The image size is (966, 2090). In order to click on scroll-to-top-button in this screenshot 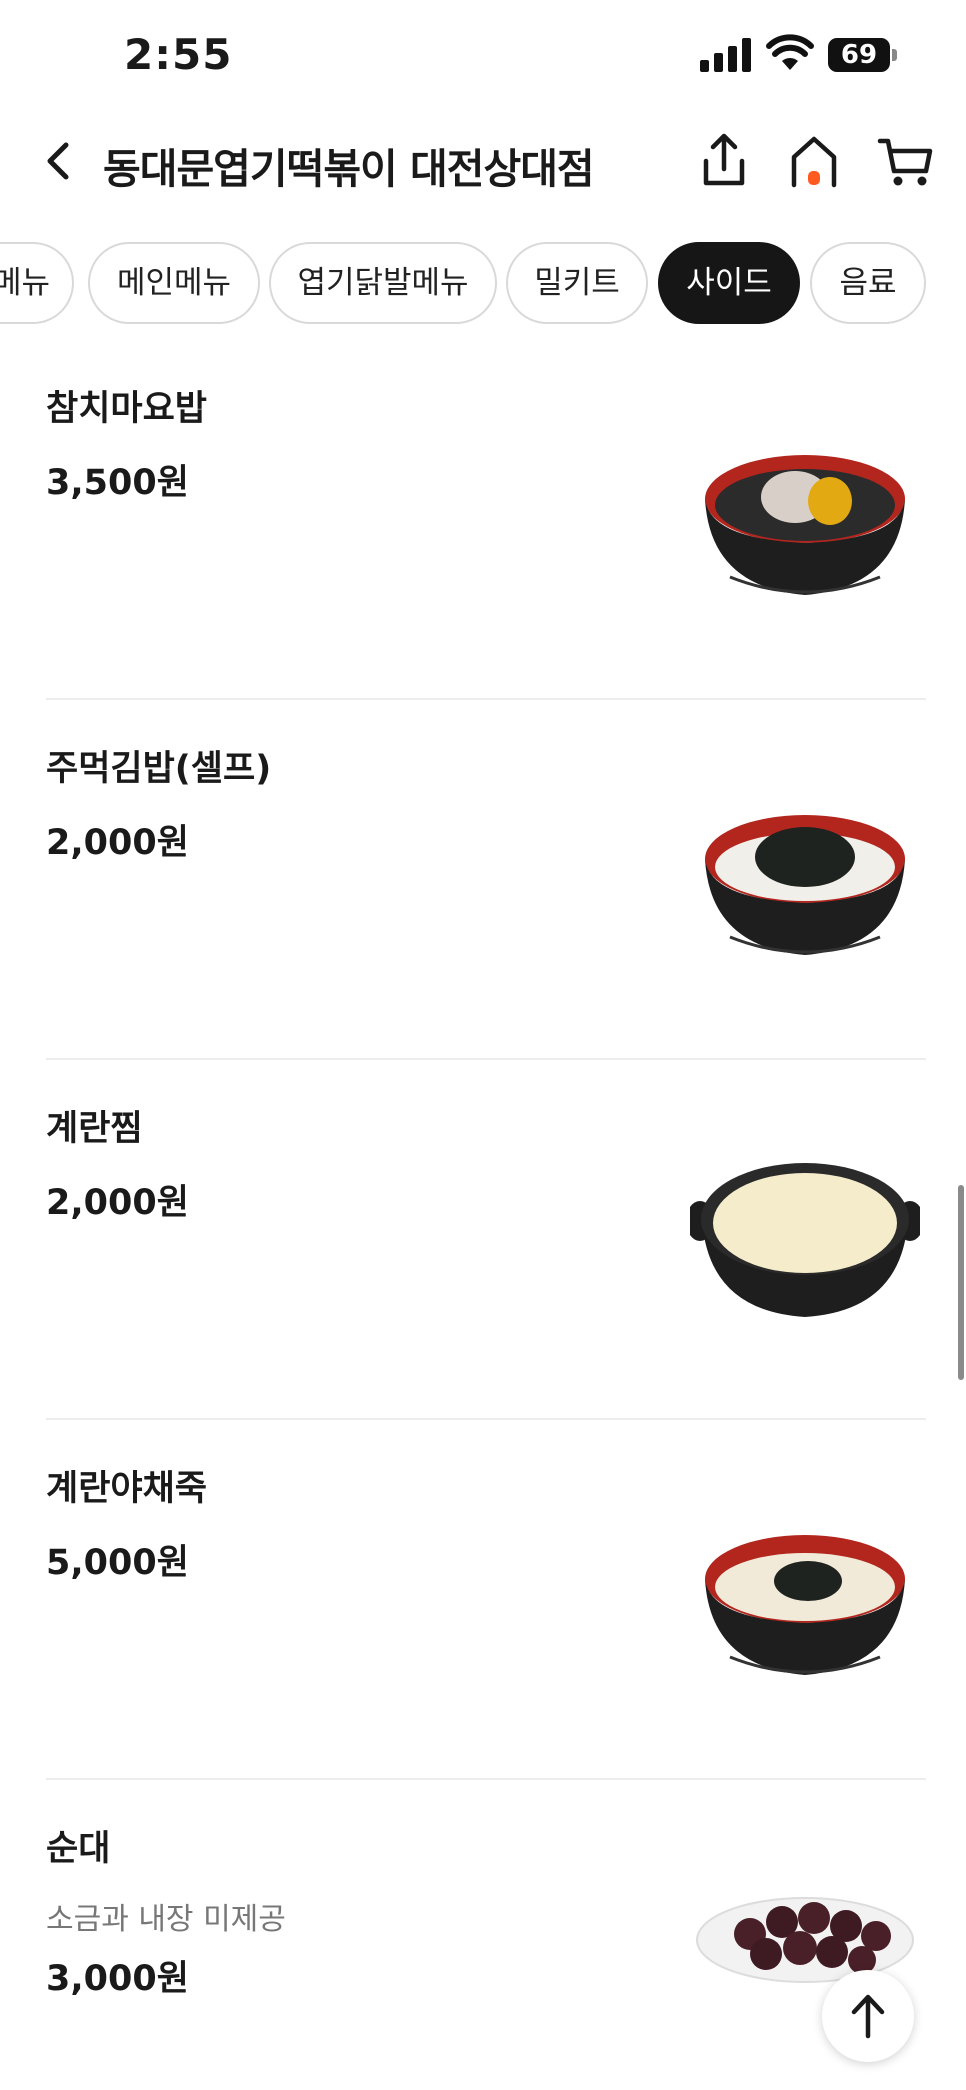, I will do `click(868, 2016)`.